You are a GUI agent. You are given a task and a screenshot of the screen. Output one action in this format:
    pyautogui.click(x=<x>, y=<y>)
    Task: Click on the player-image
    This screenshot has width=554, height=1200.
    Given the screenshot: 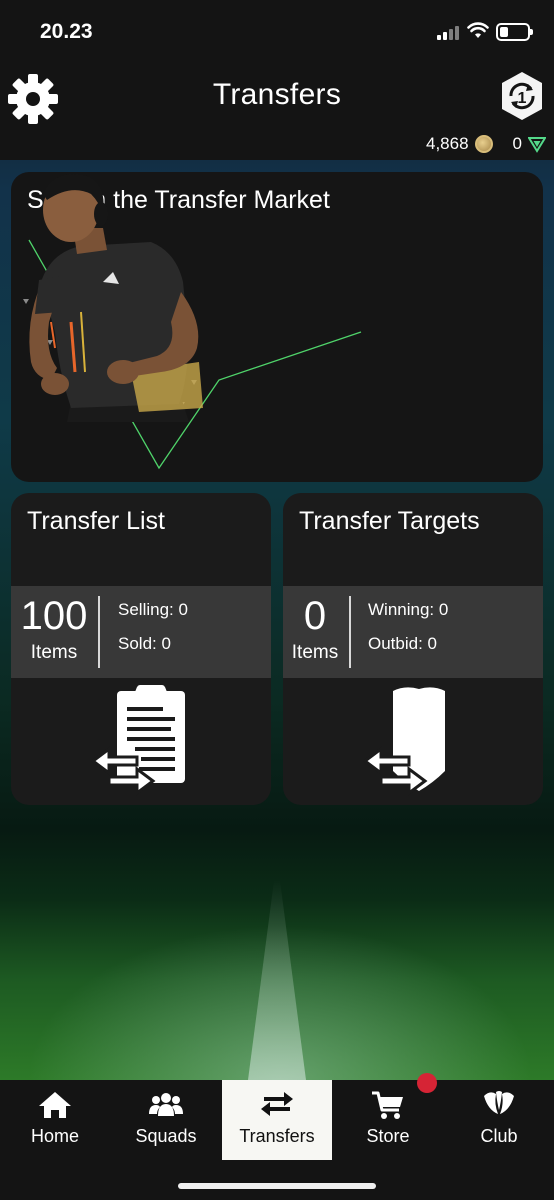 What is the action you would take?
    pyautogui.click(x=116, y=298)
    